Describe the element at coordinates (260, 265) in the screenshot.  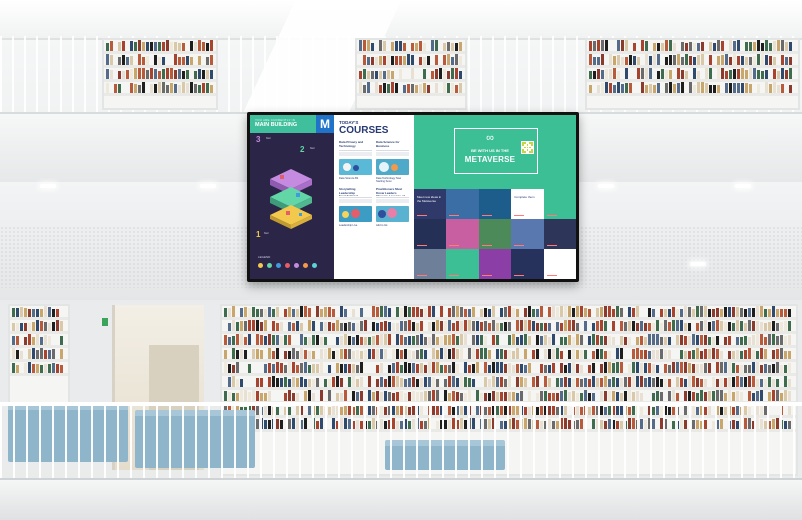
I see `legend-dot` at that location.